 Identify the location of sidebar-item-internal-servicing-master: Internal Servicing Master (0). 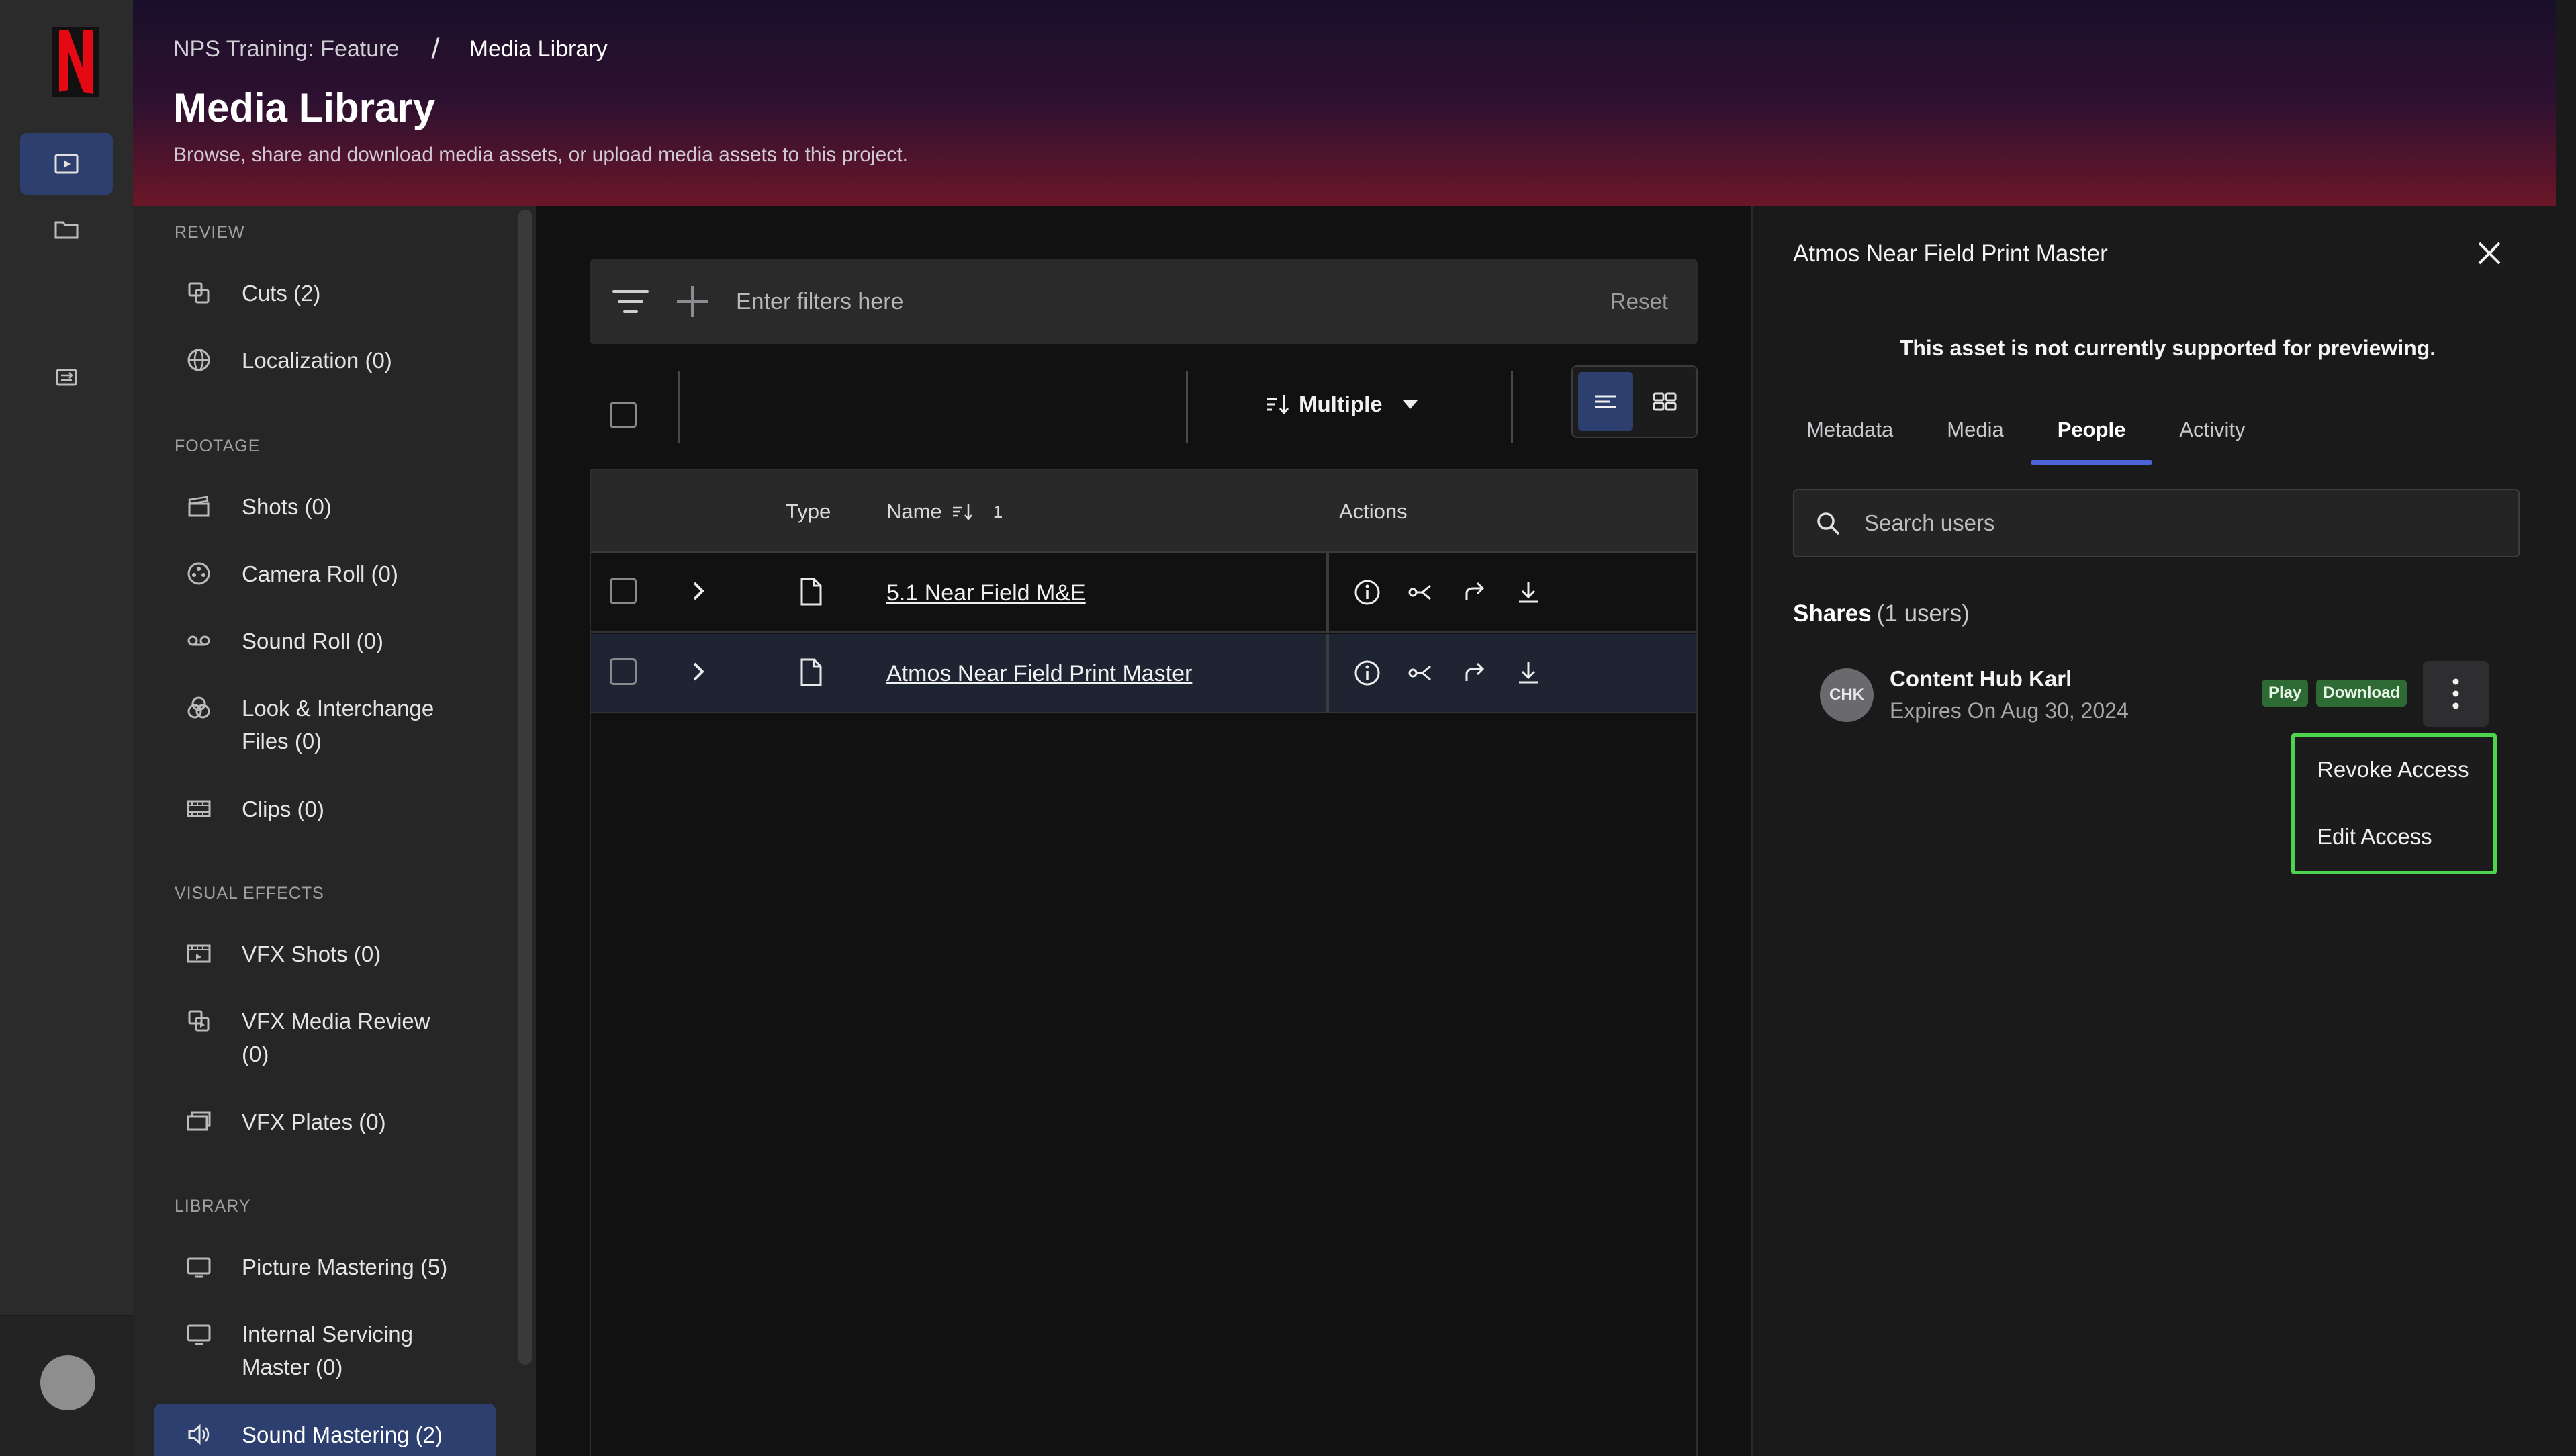
(325, 1350).